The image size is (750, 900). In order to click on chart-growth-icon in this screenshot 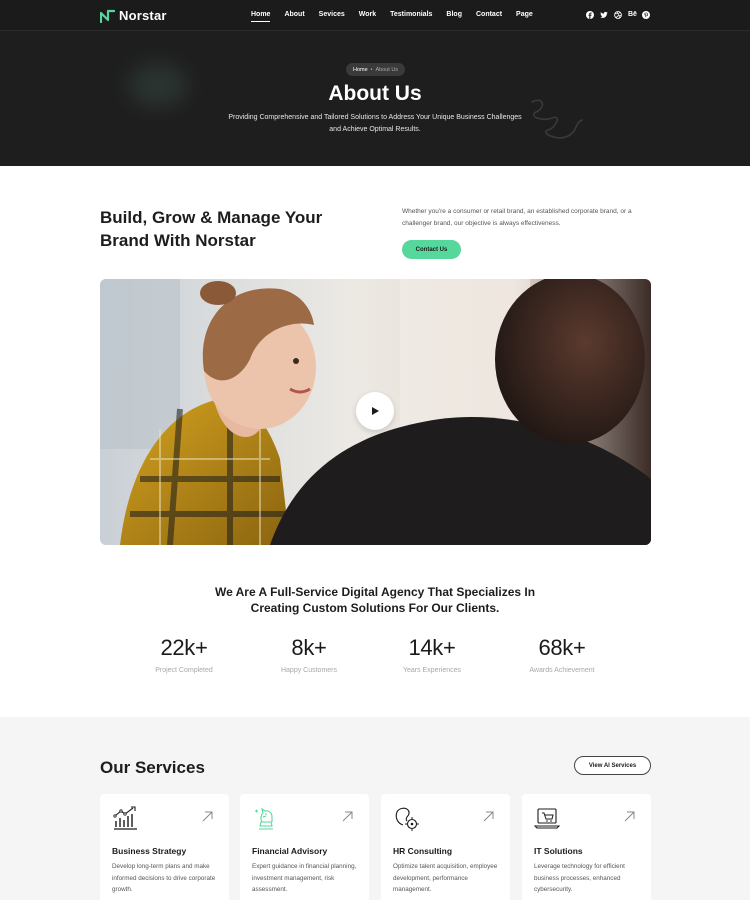, I will do `click(125, 818)`.